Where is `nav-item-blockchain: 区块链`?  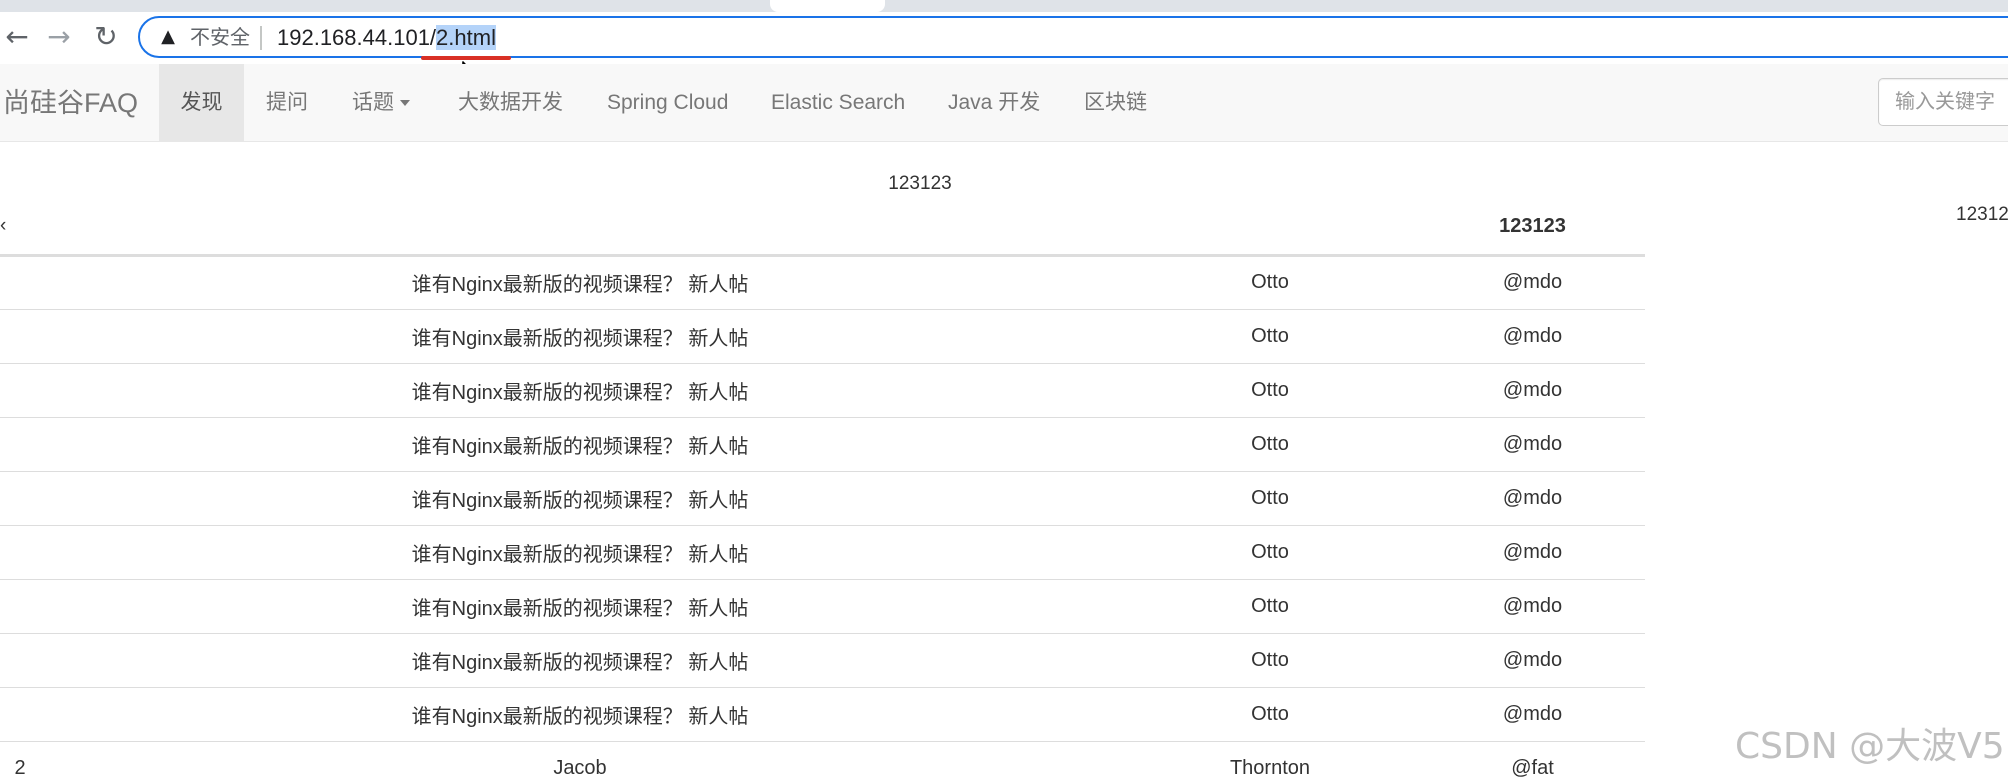
nav-item-blockchain: 区块链 is located at coordinates (1115, 102).